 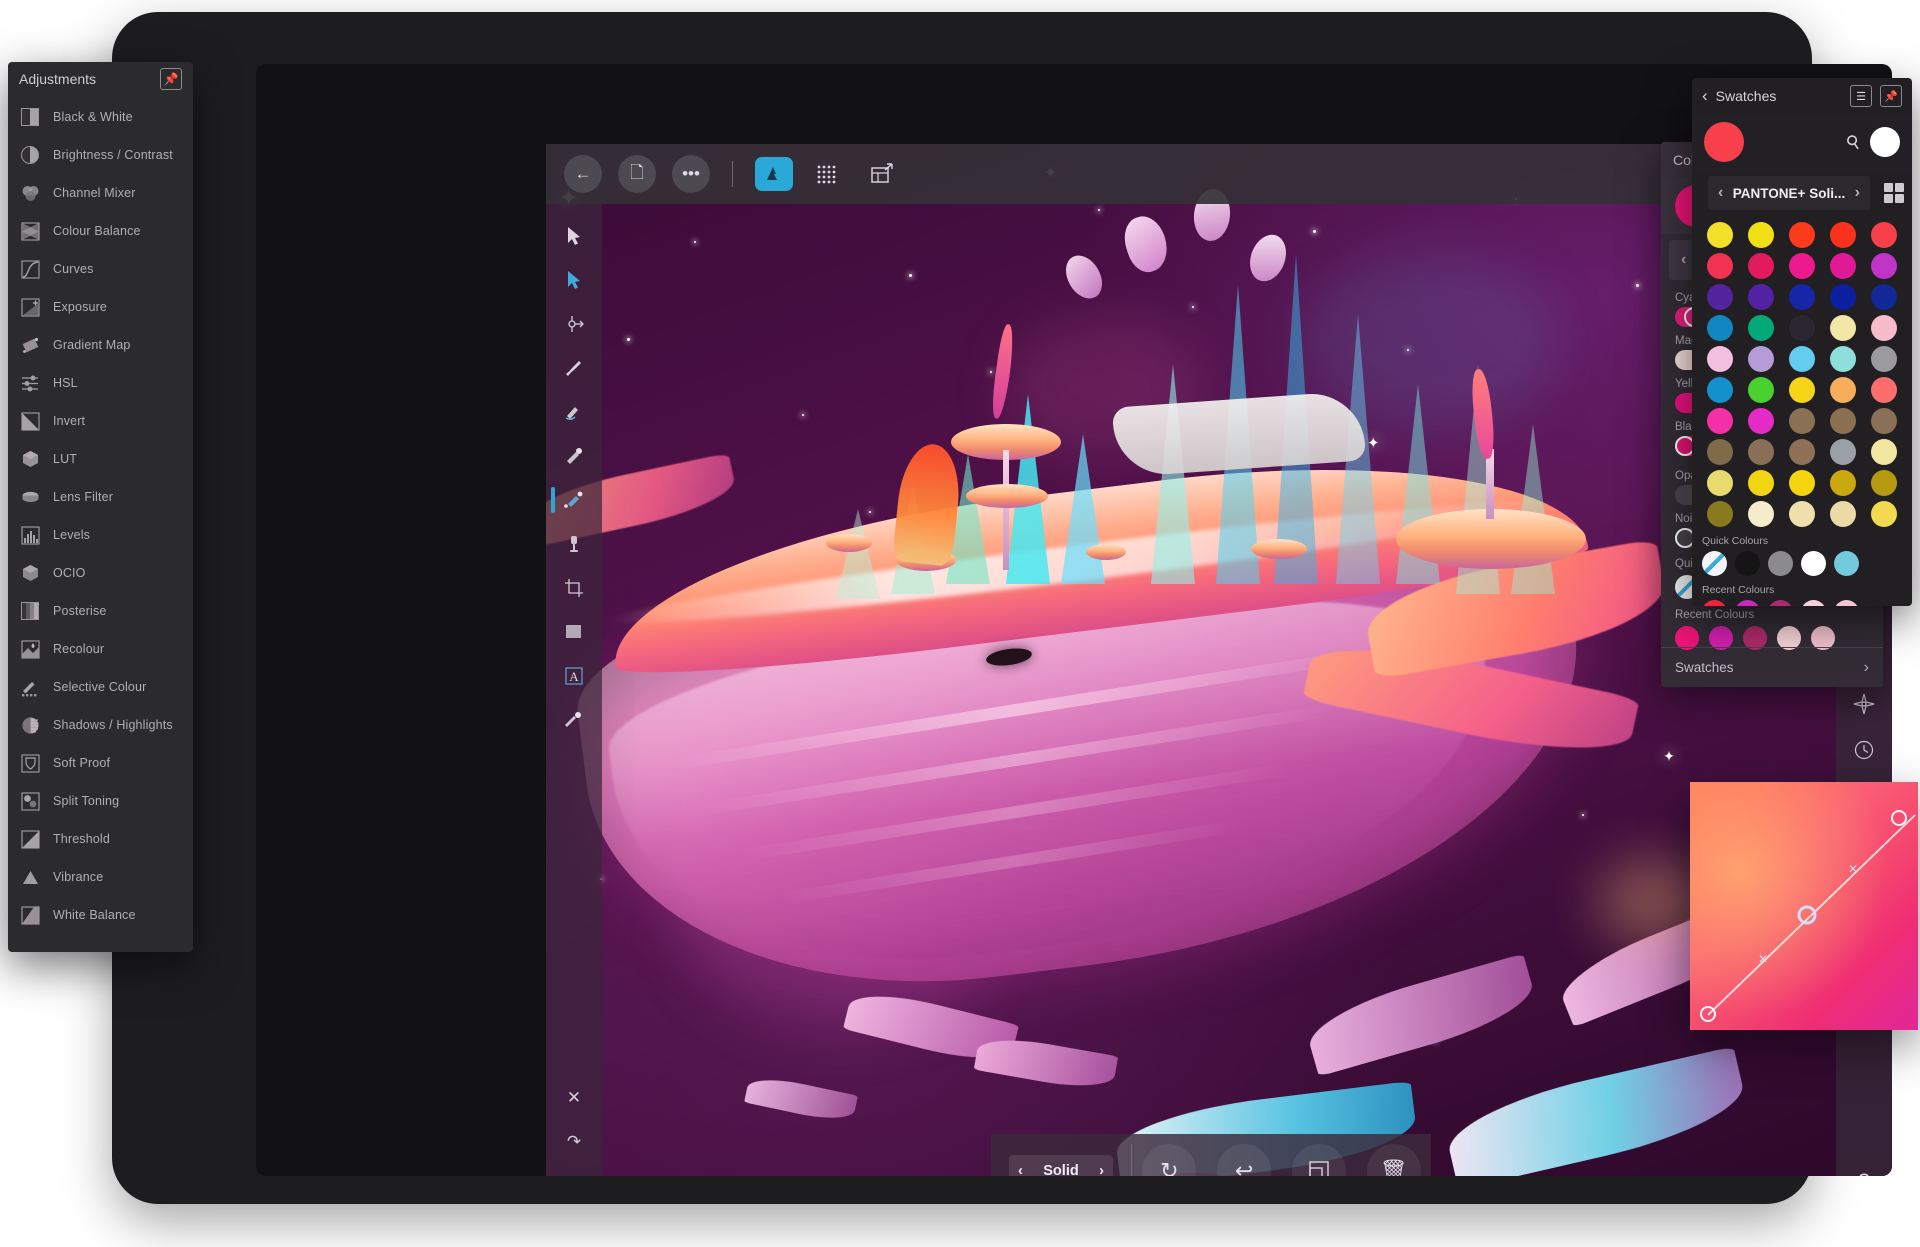 What do you see at coordinates (882, 174) in the screenshot?
I see `persona-export-button` at bounding box center [882, 174].